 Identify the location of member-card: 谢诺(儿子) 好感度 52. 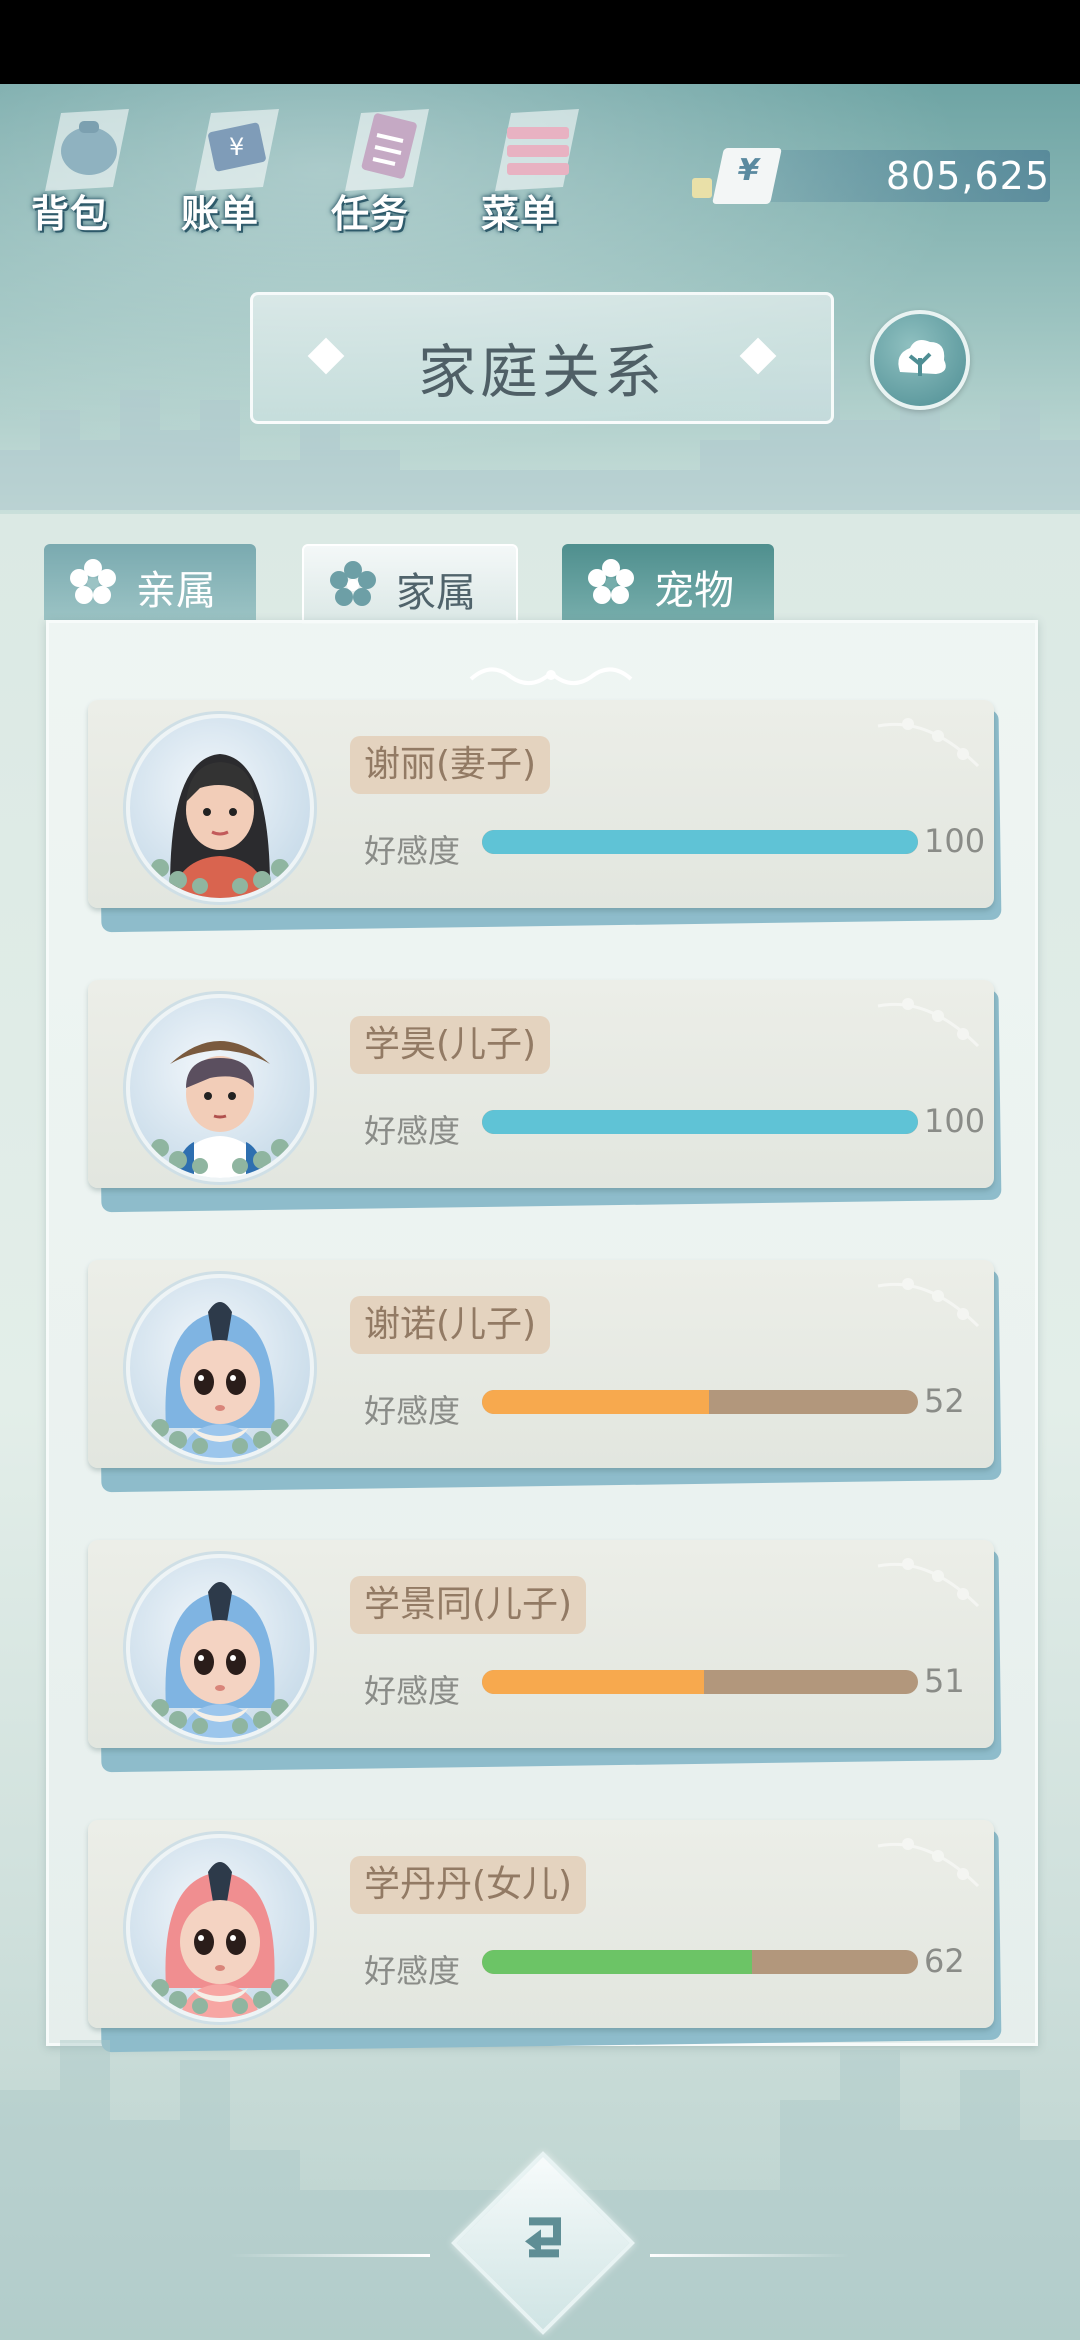
(545, 1376).